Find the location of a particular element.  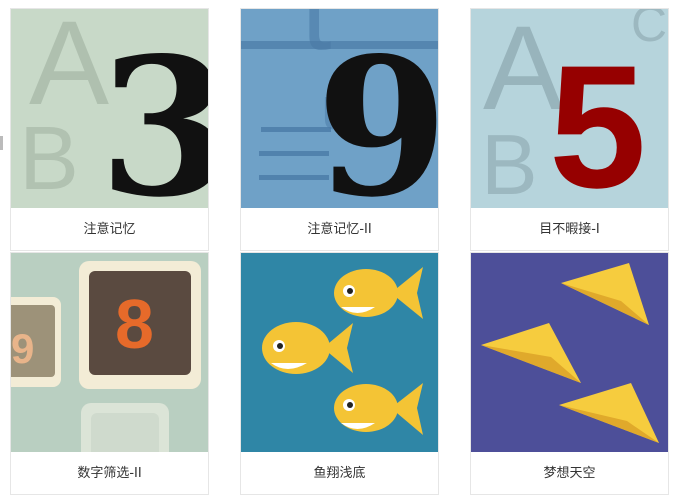

edge-indicator is located at coordinates (1, 143).